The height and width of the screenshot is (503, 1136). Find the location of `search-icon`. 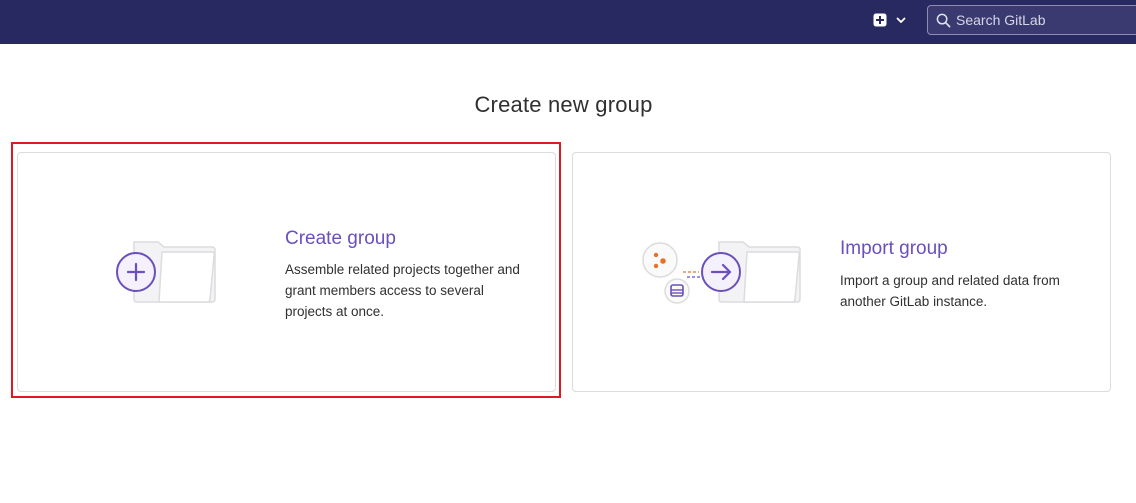

search-icon is located at coordinates (943, 20).